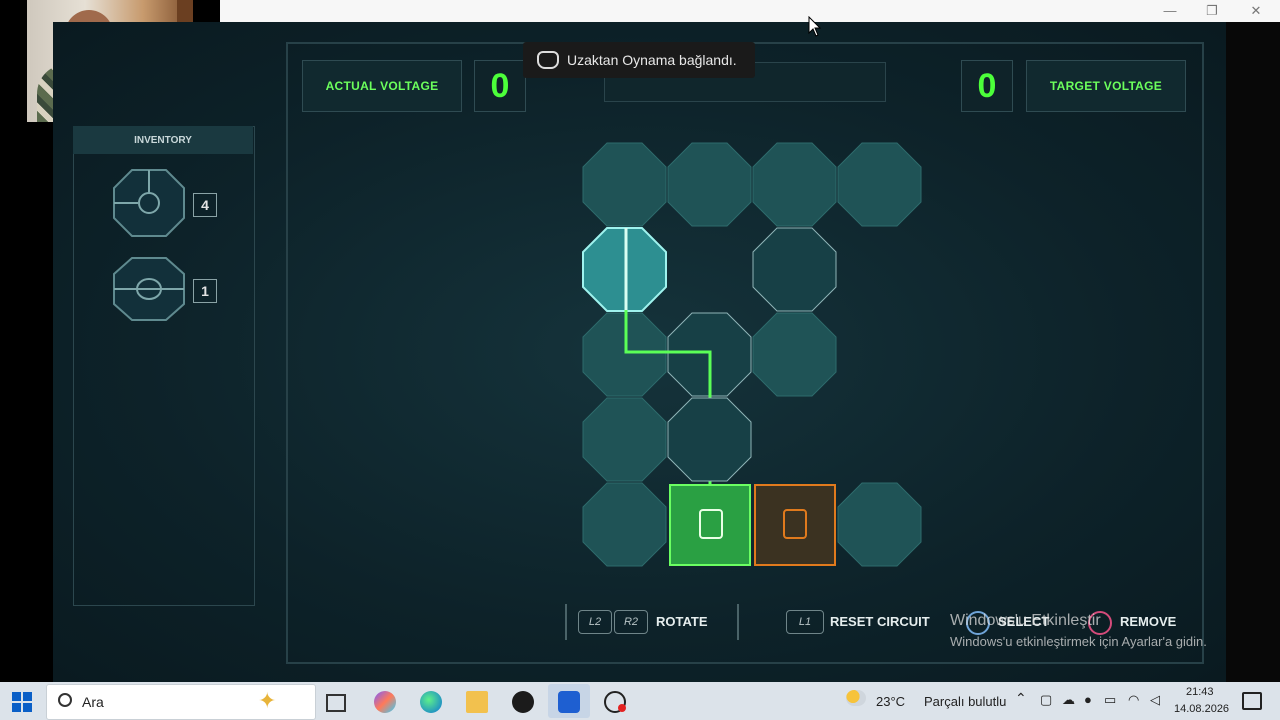  Describe the element at coordinates (1256, 11) in the screenshot. I see `close-button: ✕` at that location.